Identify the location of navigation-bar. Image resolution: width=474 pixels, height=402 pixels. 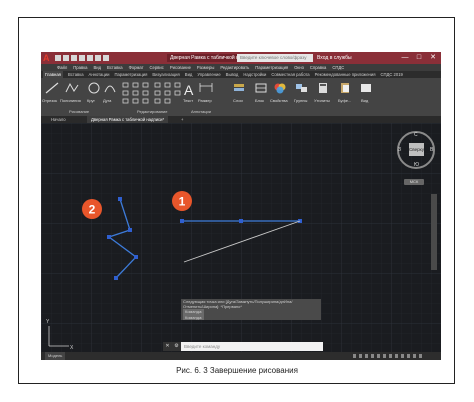
(434, 232).